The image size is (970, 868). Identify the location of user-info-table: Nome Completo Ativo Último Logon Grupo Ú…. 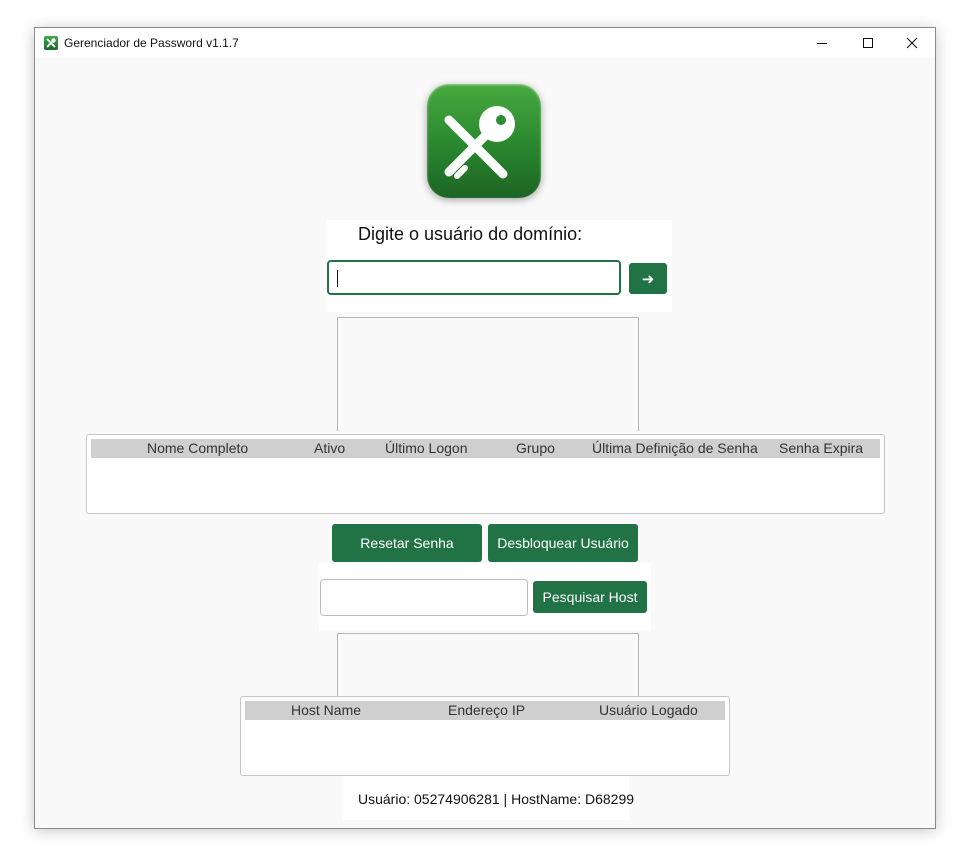
(485, 474).